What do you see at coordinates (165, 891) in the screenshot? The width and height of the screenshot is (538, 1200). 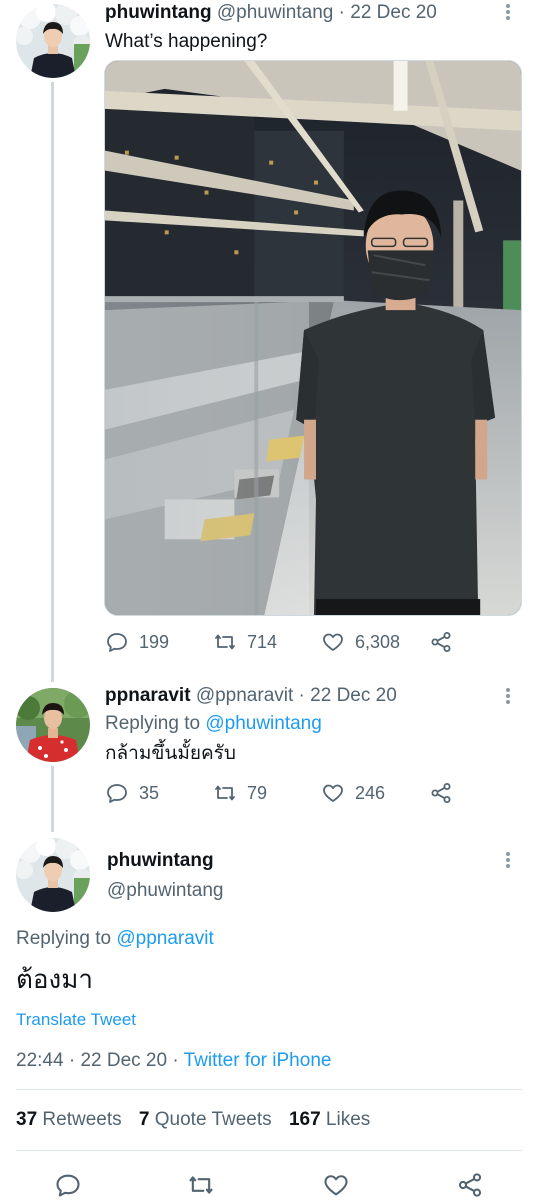 I see `main-handle: @phuwintang` at bounding box center [165, 891].